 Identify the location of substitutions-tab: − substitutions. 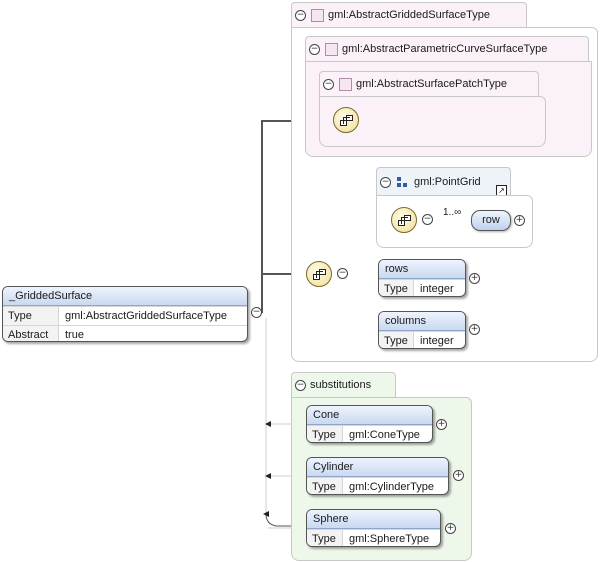
(343, 385).